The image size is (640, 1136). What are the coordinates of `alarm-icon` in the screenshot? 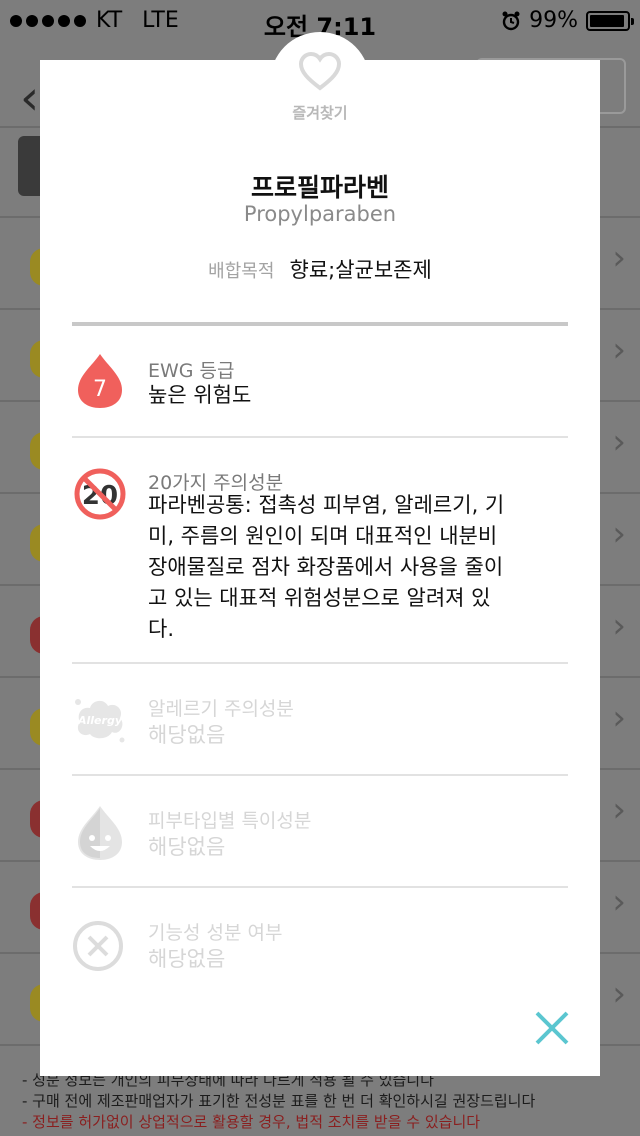 It's located at (511, 20).